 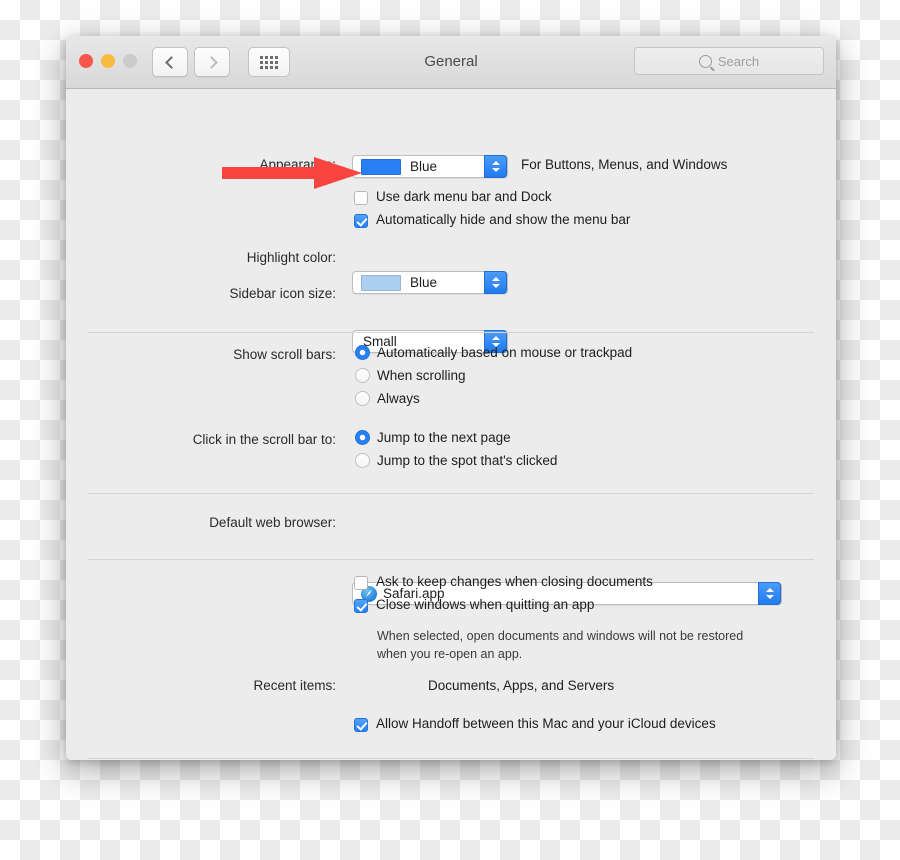 I want to click on radio-spot-clicked, so click(x=362, y=460).